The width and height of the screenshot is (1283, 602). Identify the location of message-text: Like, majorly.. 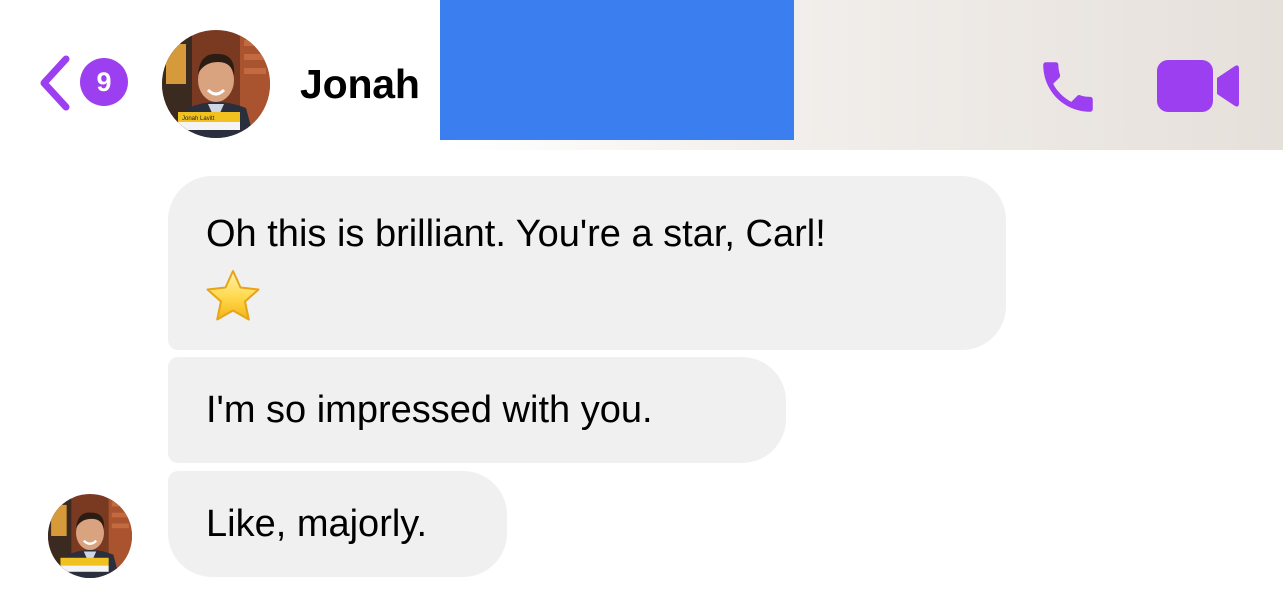
(317, 524).